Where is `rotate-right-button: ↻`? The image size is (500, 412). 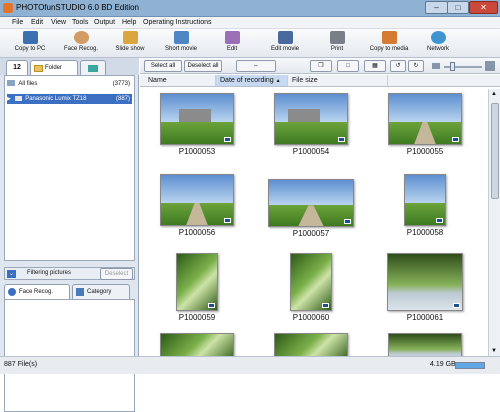
rotate-right-button: ↻ is located at coordinates (416, 66).